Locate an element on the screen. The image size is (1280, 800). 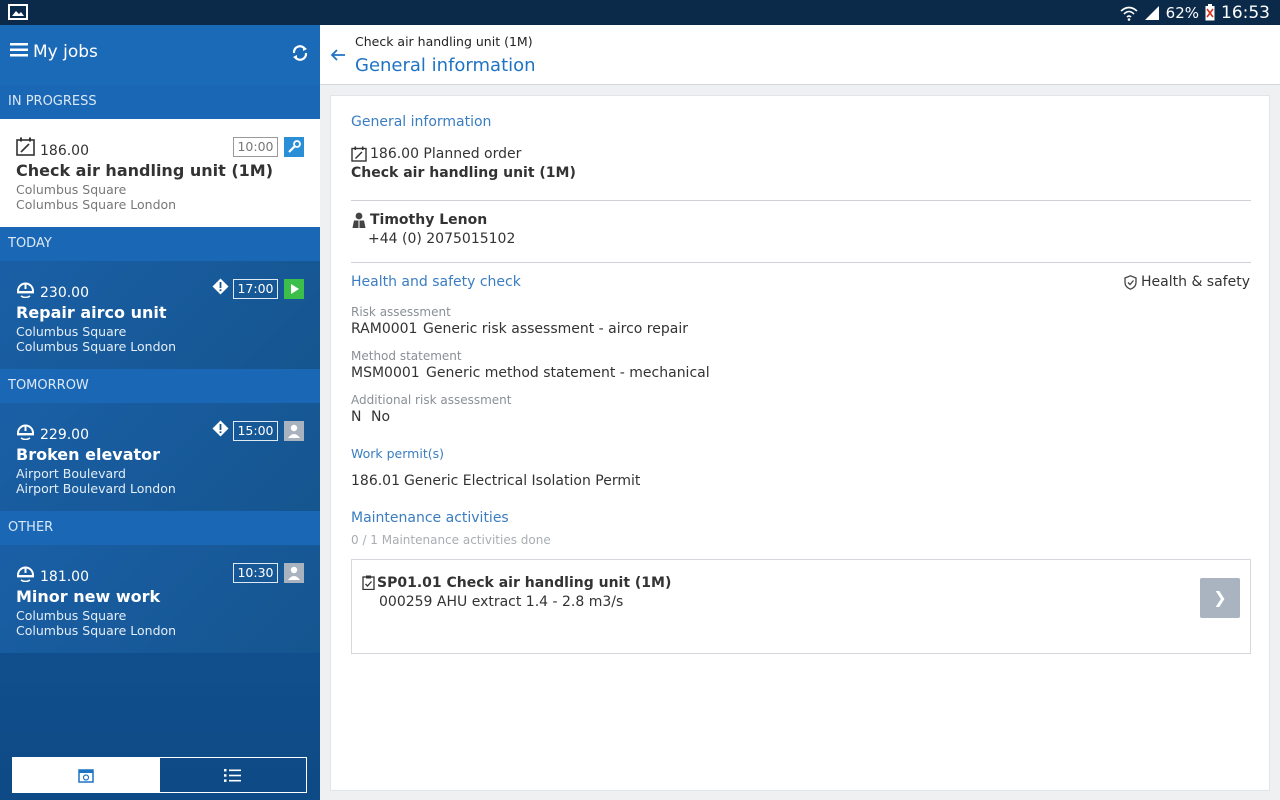
contact-phone: +44 (0) 2075015102 is located at coordinates (441, 239).